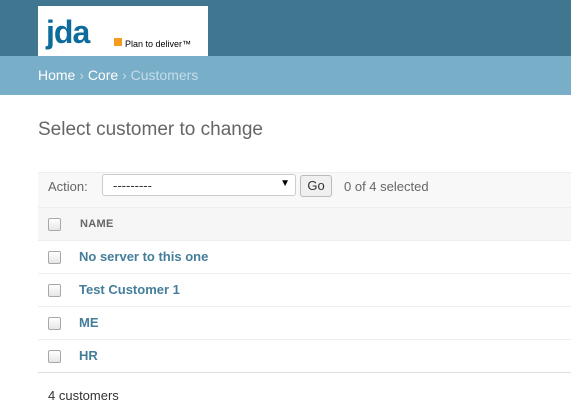 This screenshot has height=419, width=571. Describe the element at coordinates (97, 224) in the screenshot. I see `column-header-name: NAME` at that location.